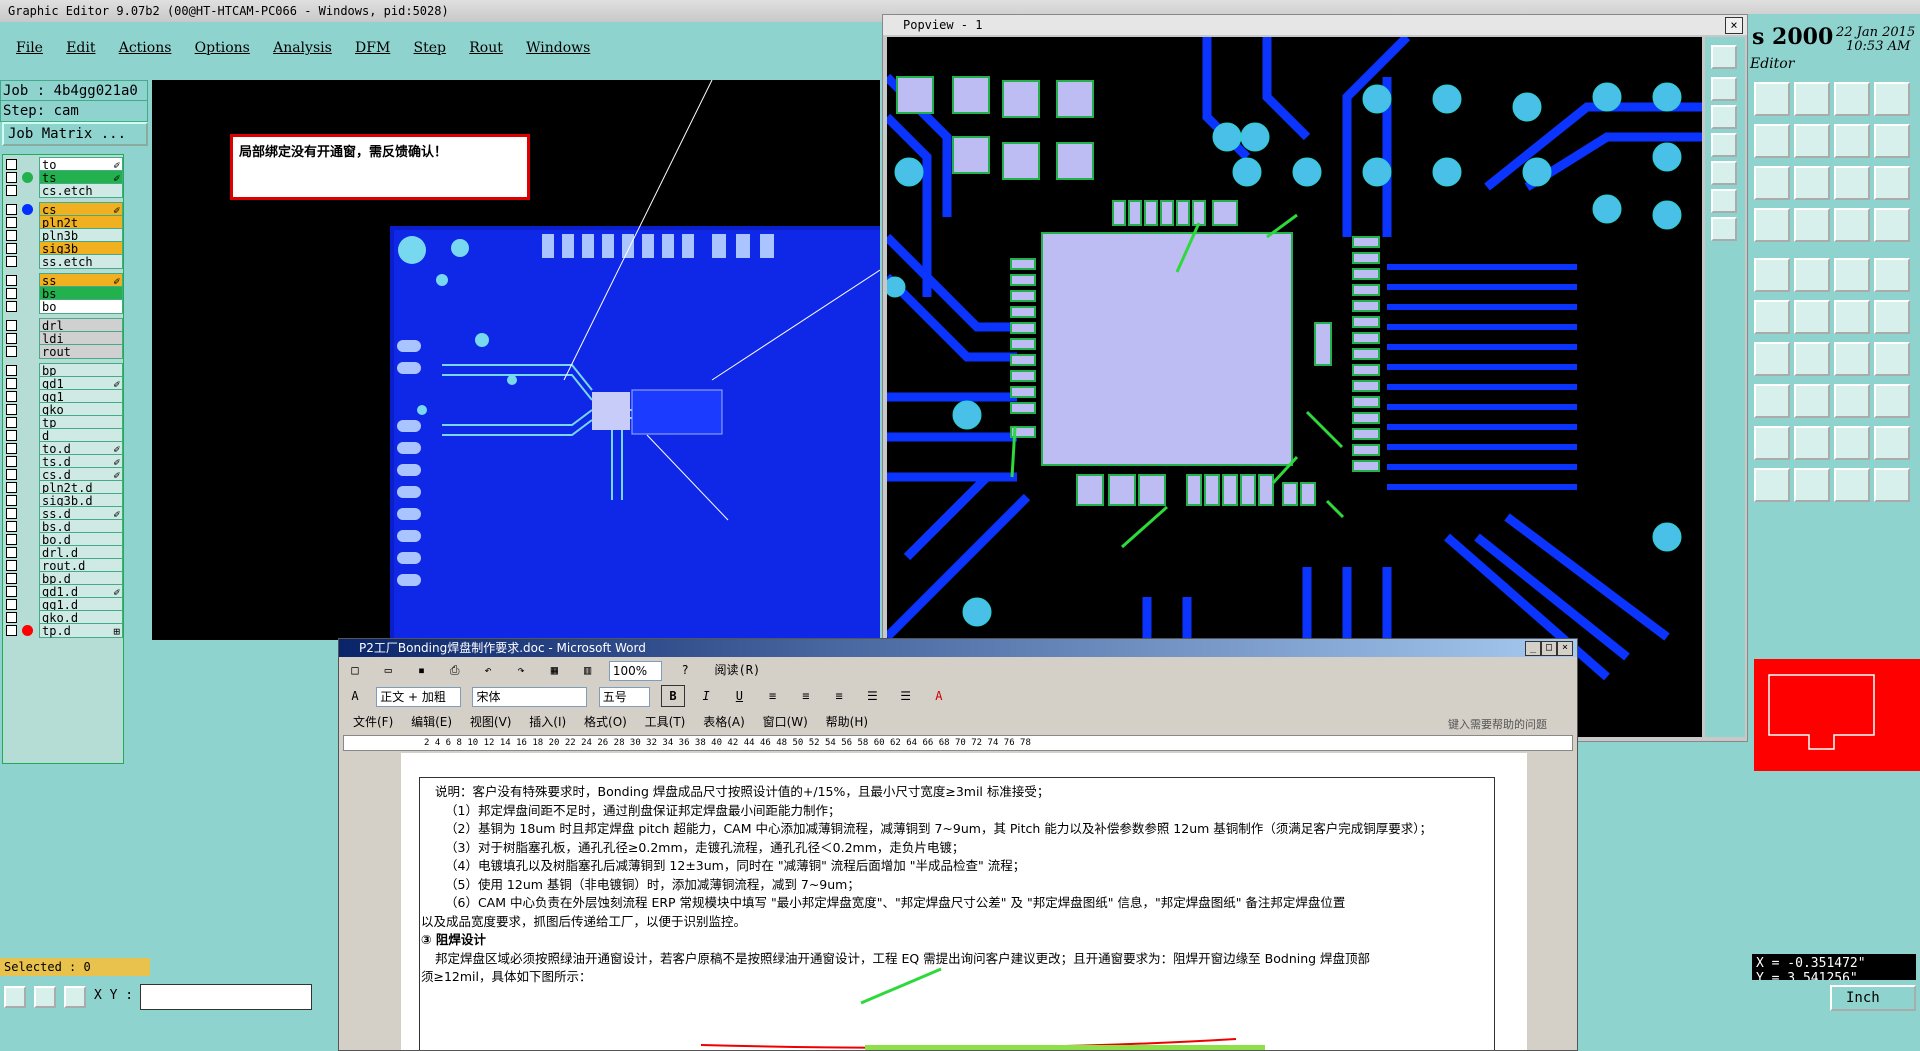 The width and height of the screenshot is (1920, 1051). Describe the element at coordinates (1772, 317) in the screenshot. I see `node-icon` at that location.